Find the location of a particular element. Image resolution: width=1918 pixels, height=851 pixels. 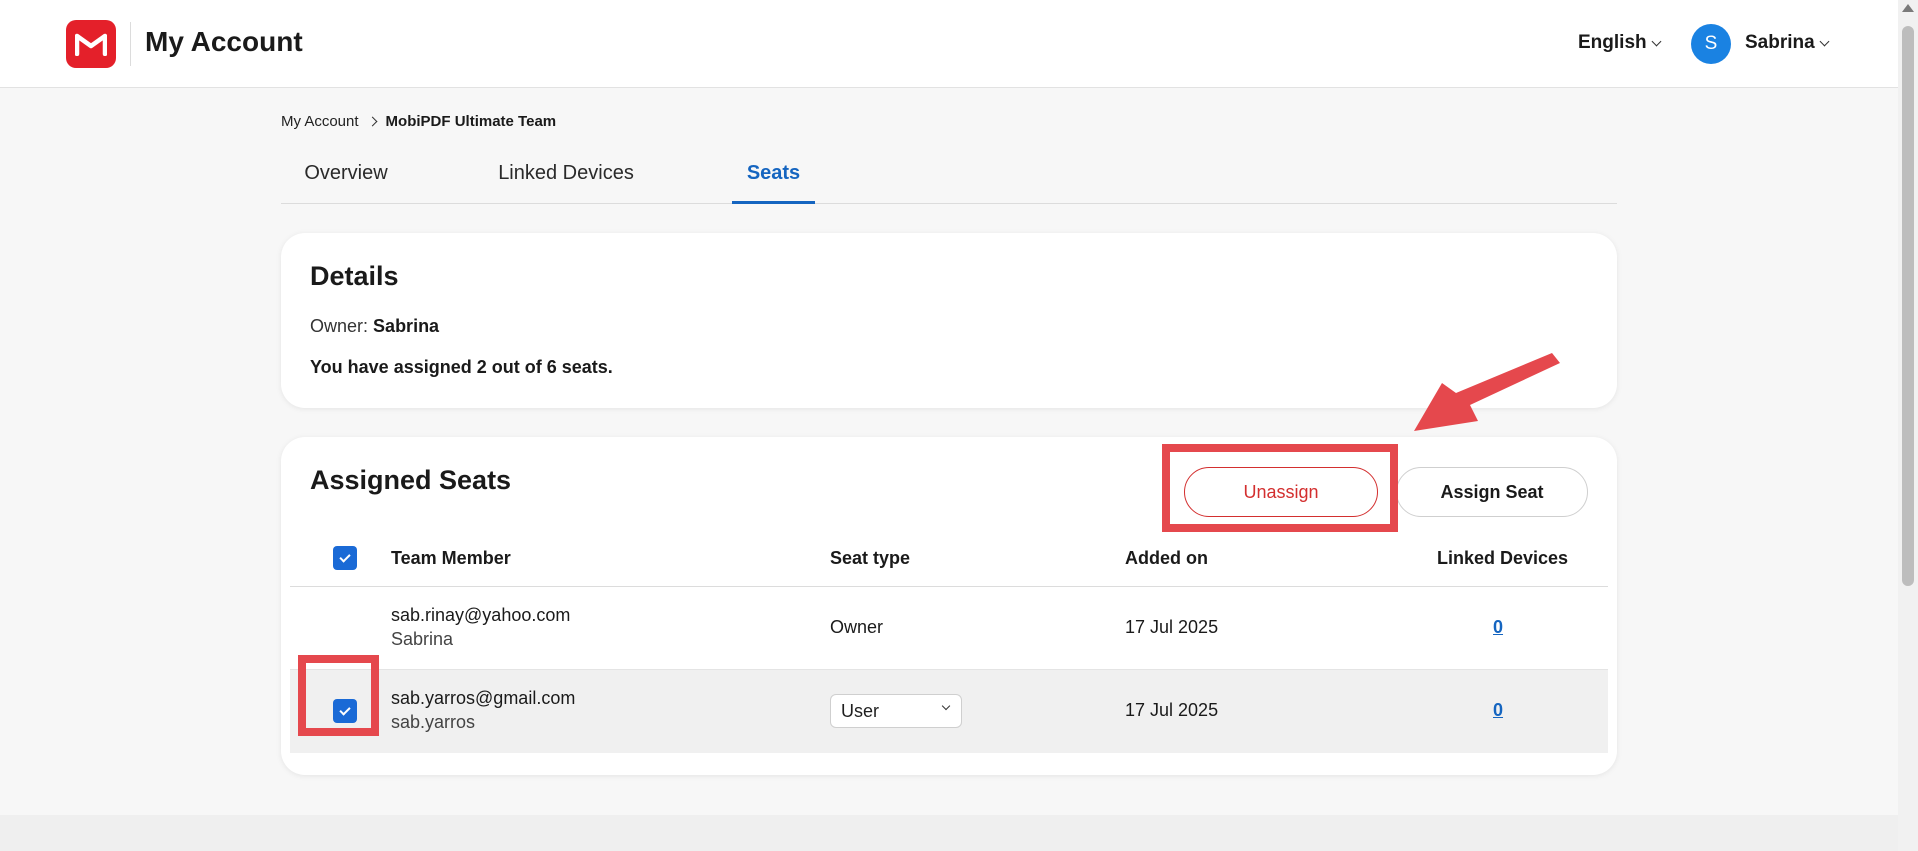

tab-bar: Overview Linked Devices Seats is located at coordinates (949, 177).